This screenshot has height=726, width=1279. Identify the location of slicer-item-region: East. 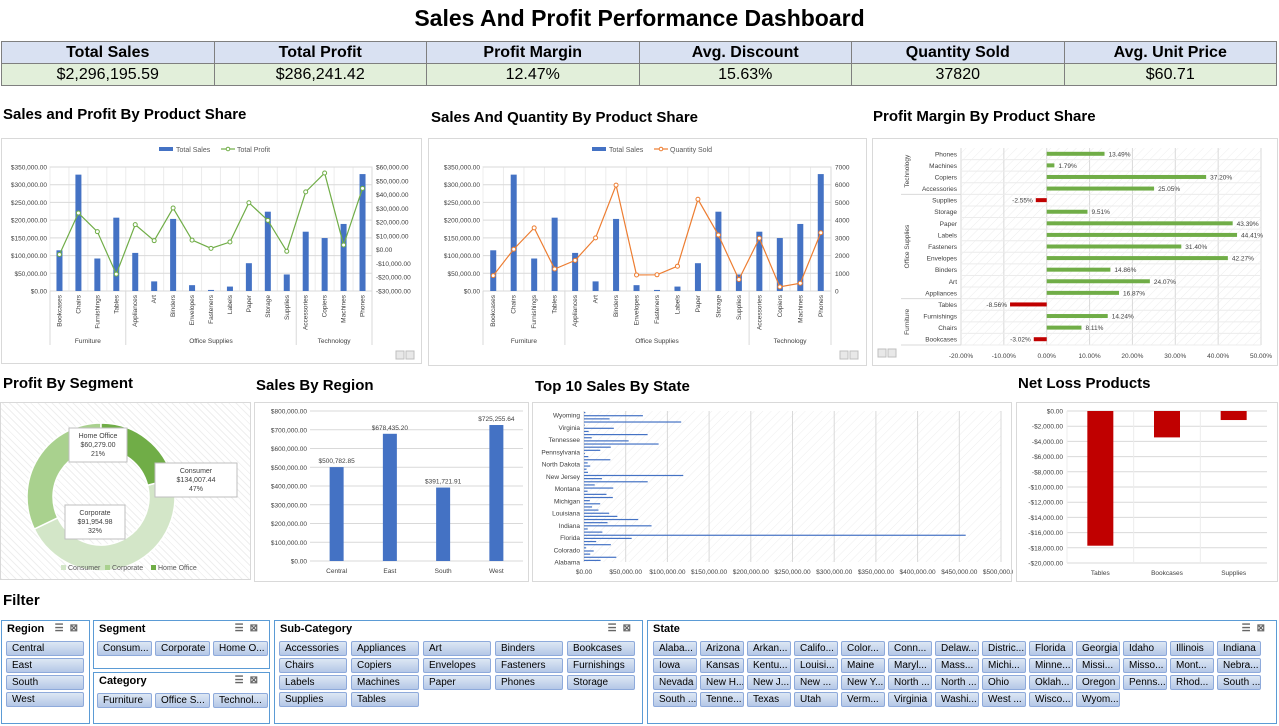
(45, 665).